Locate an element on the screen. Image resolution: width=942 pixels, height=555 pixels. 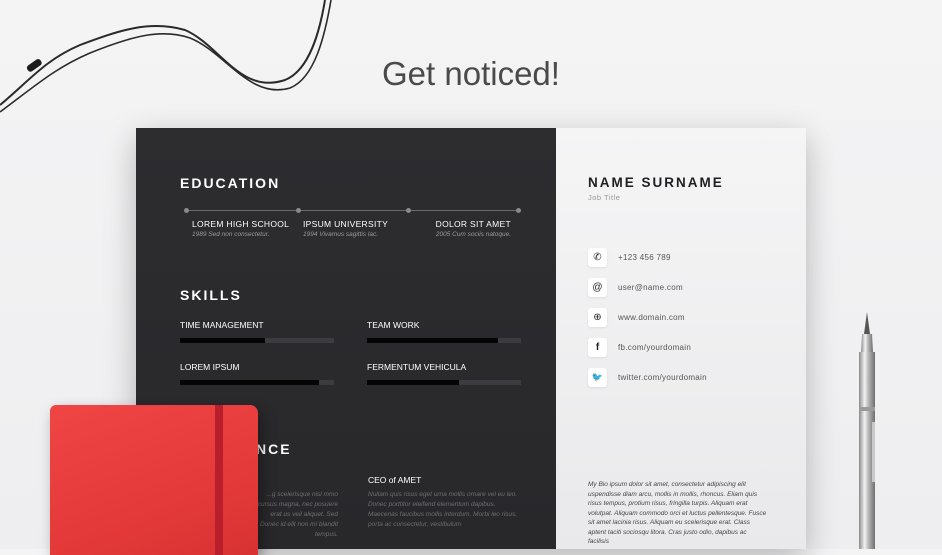
skill-label: TEAM WORK is located at coordinates (393, 325).